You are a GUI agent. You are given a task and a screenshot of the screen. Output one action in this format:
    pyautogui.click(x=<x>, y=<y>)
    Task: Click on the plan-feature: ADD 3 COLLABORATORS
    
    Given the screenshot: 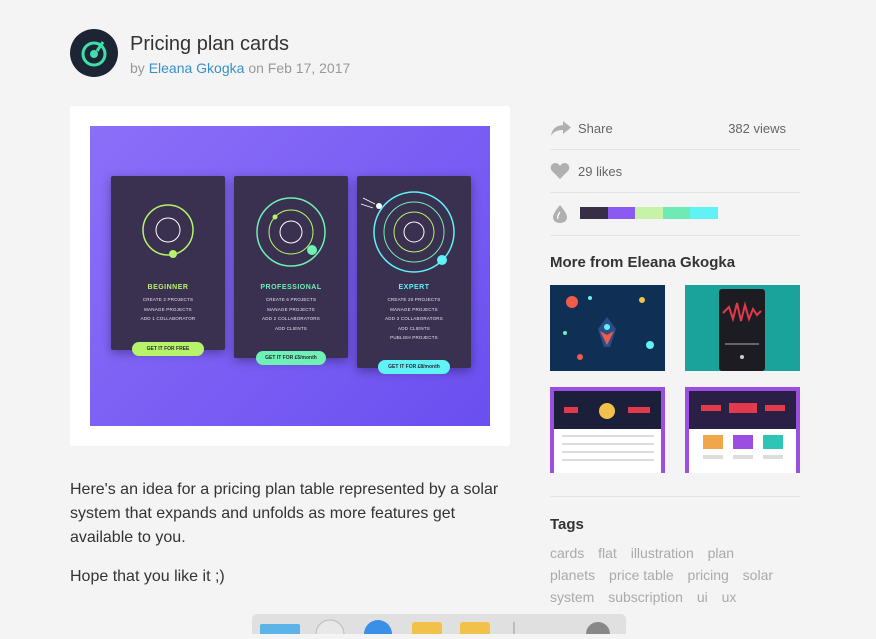 What is the action you would take?
    pyautogui.click(x=414, y=318)
    